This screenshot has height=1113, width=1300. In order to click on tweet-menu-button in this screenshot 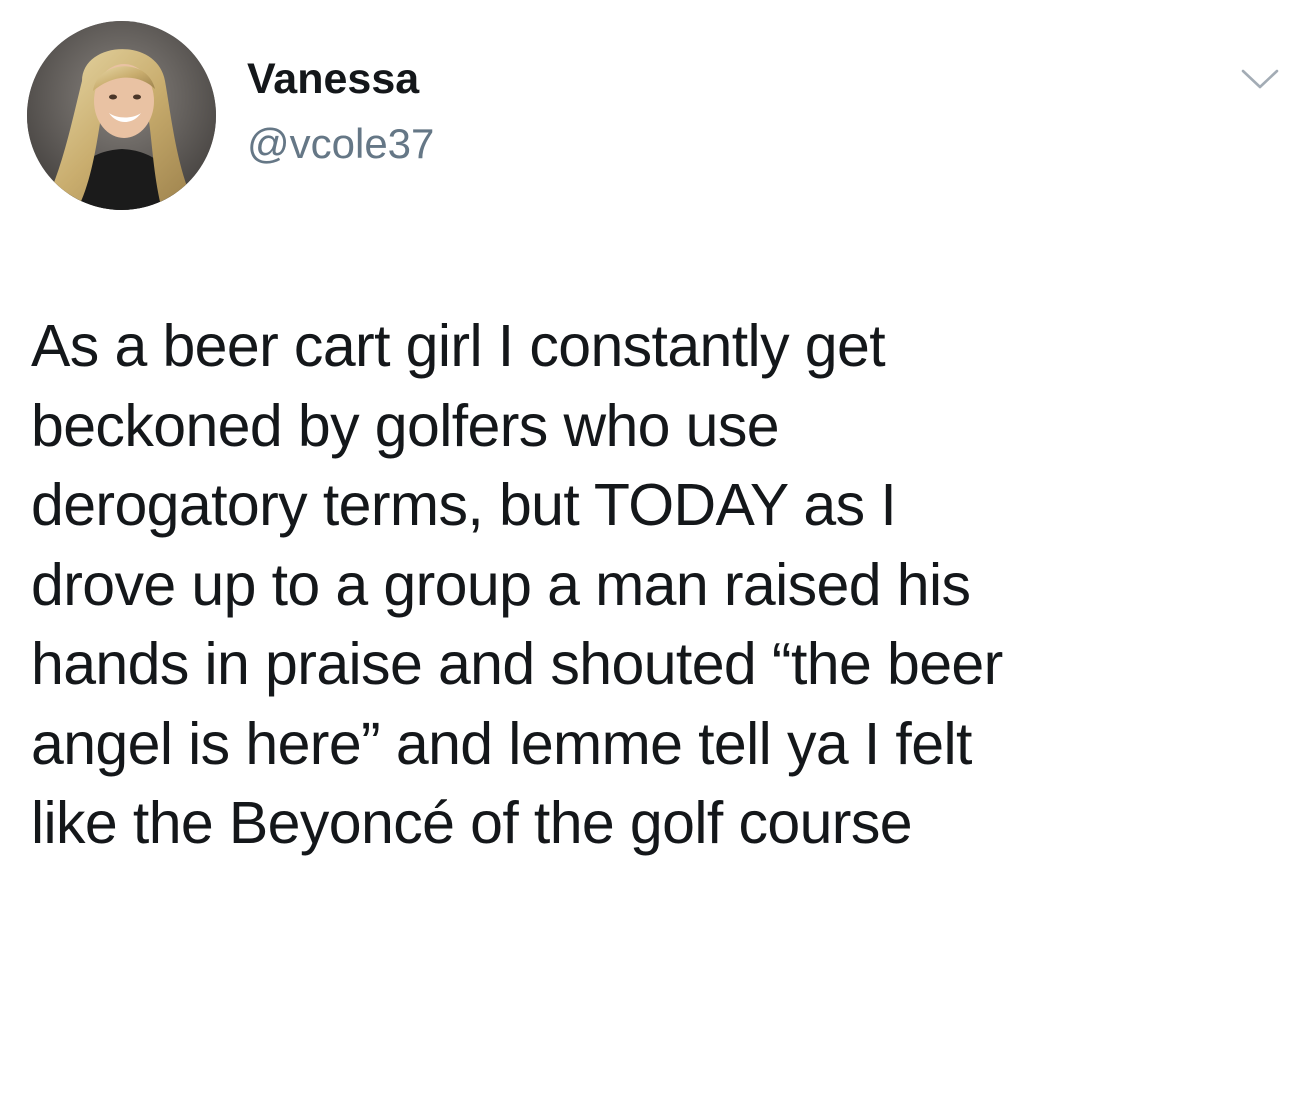, I will do `click(1260, 79)`.